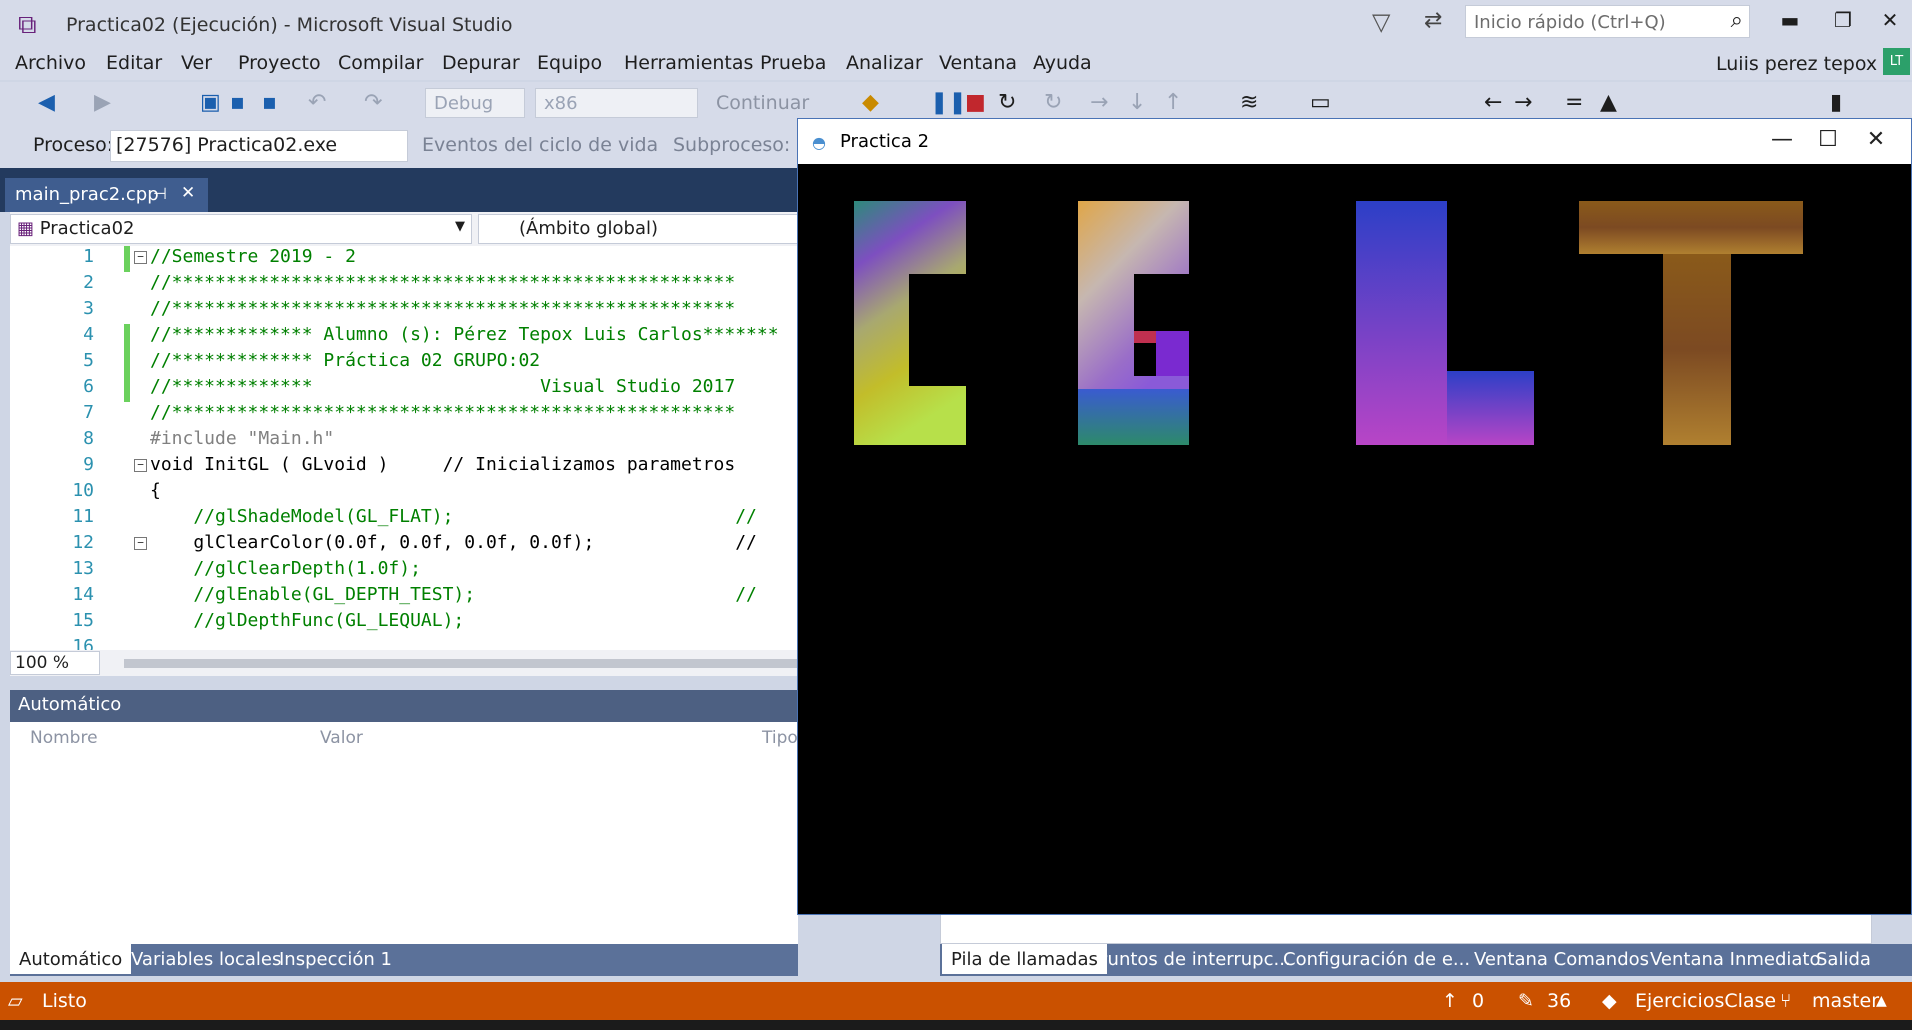 This screenshot has width=1912, height=1030. What do you see at coordinates (460, 226) in the screenshot?
I see `chevron-down-icon: ▼` at bounding box center [460, 226].